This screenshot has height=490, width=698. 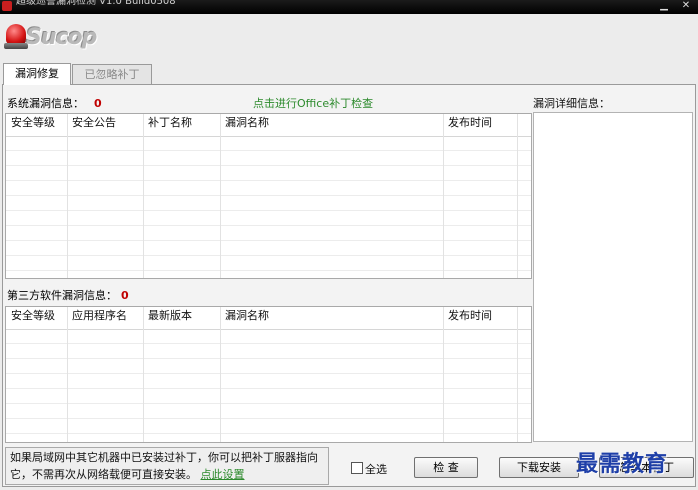 I want to click on watermark: 最需教育, so click(x=622, y=464).